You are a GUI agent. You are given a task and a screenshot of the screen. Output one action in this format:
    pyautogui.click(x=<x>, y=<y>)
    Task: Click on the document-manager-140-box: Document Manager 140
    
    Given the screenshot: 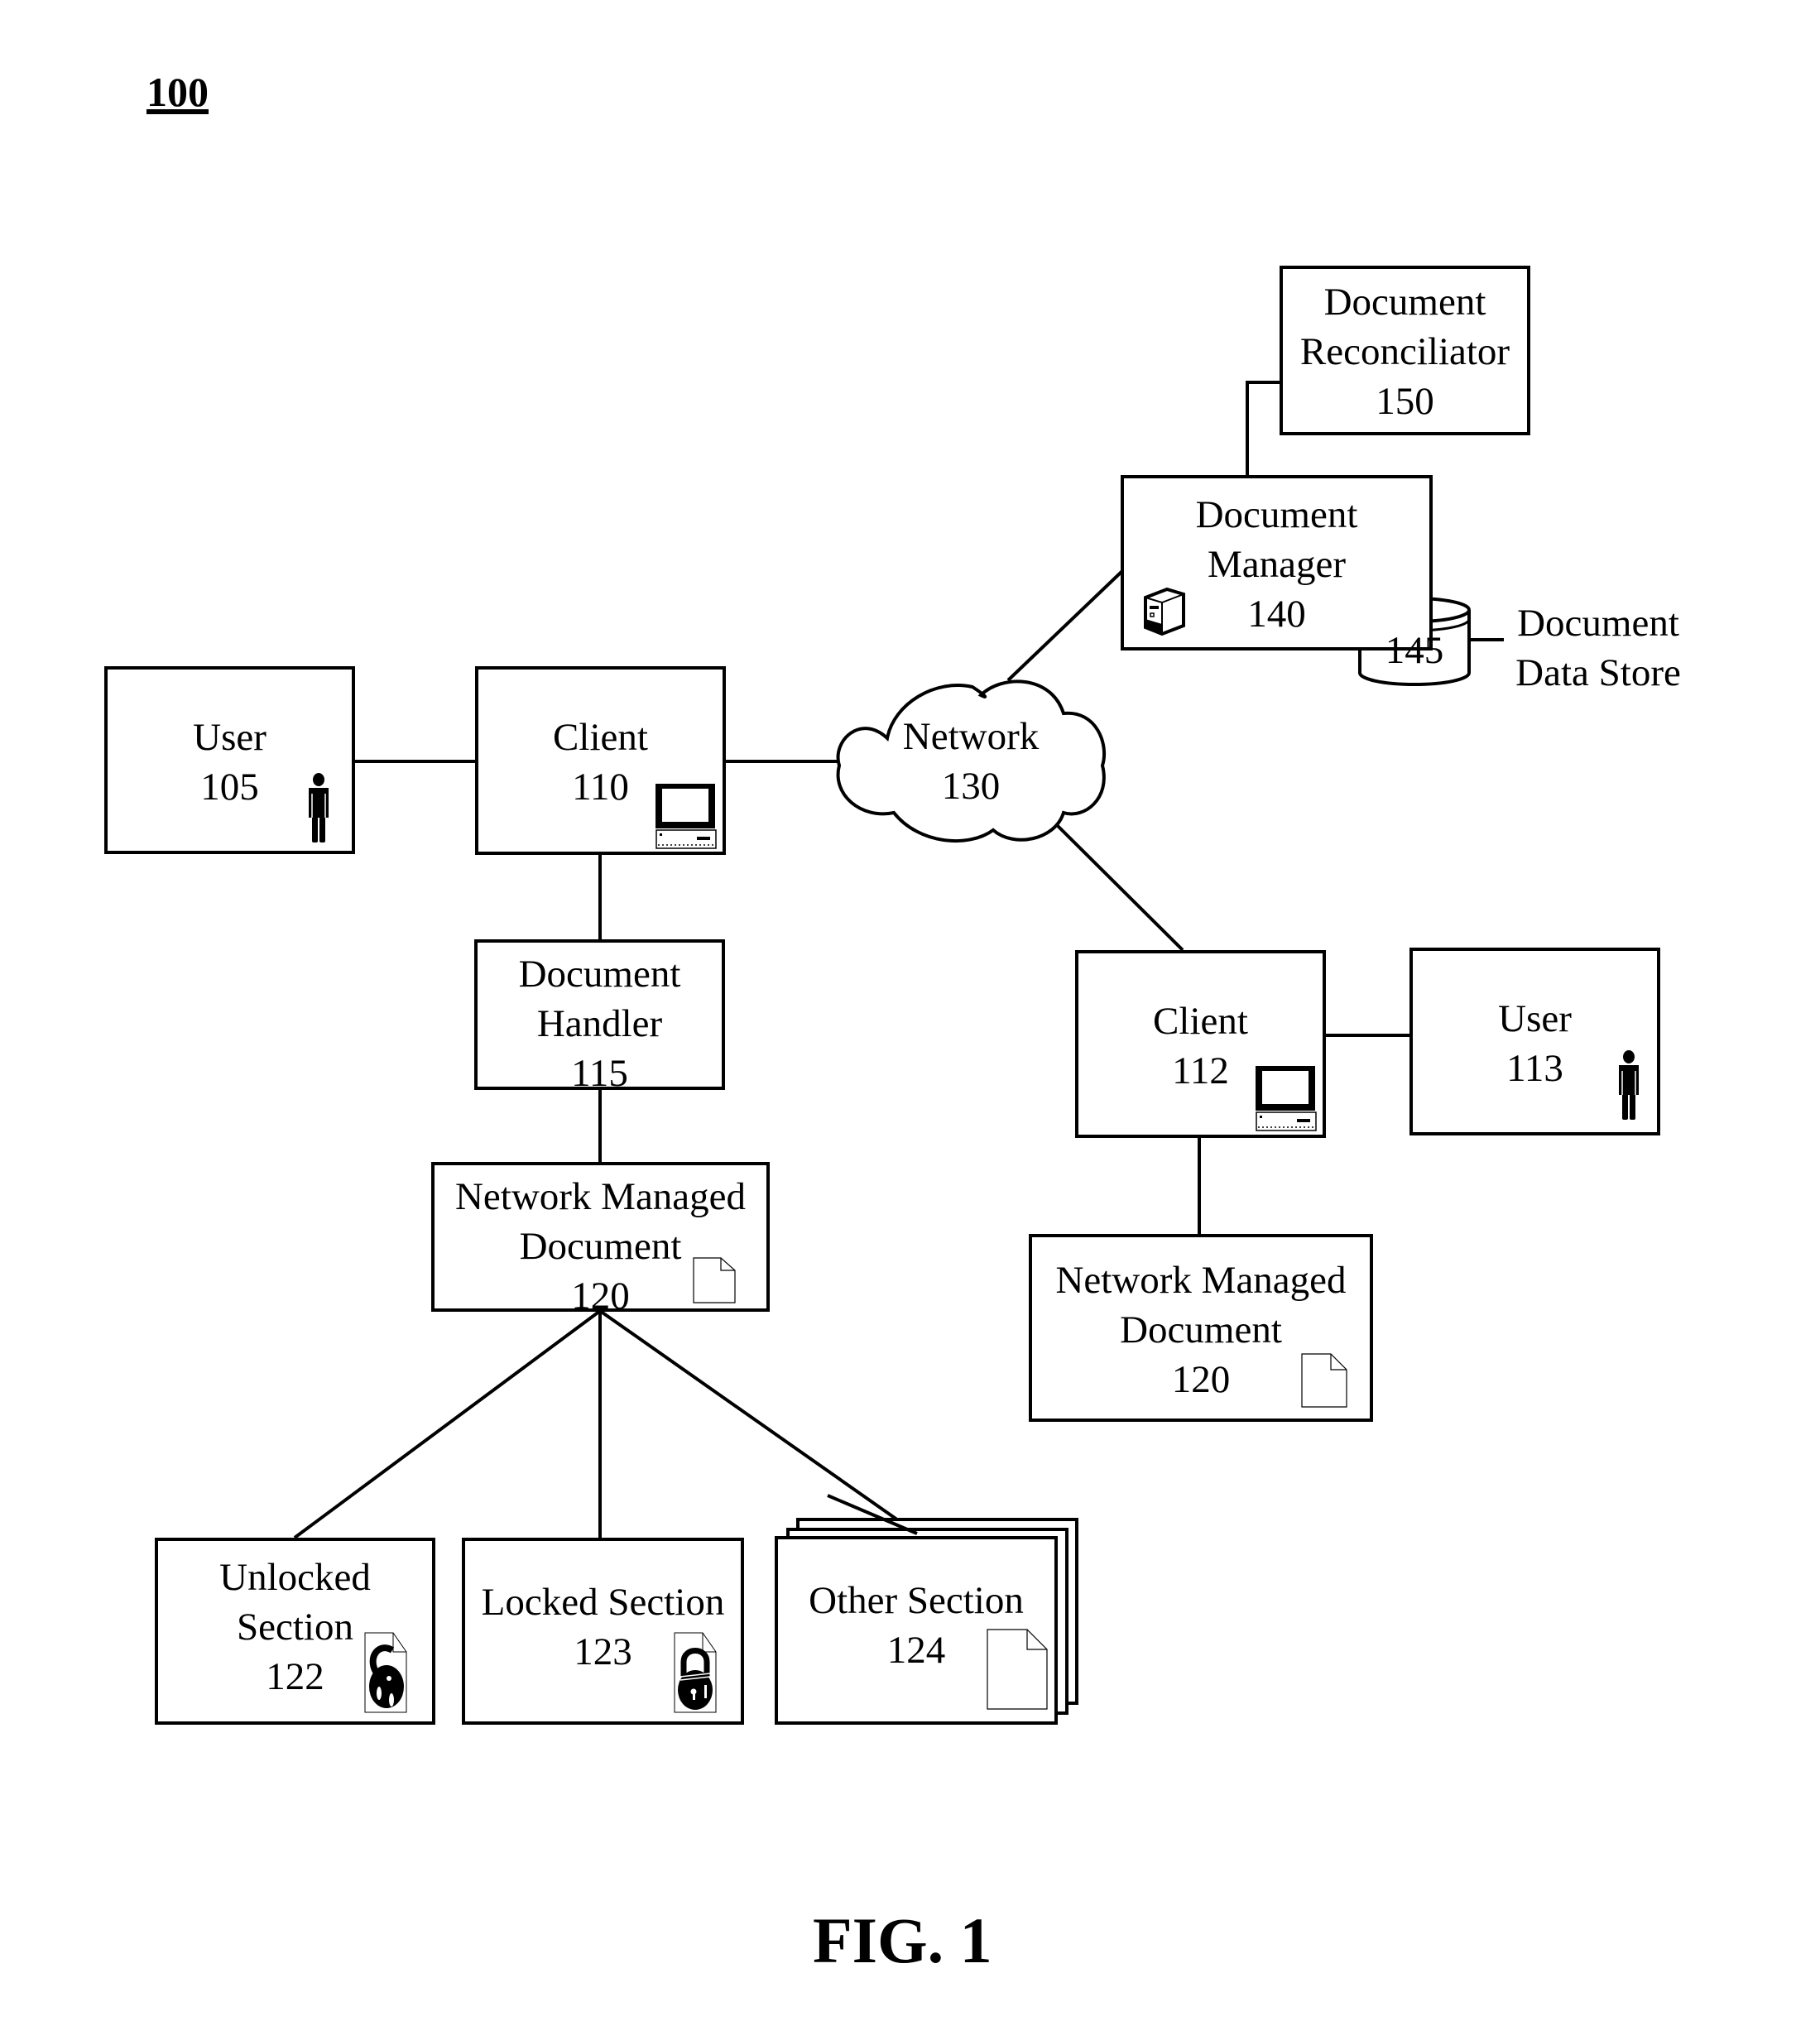 What is the action you would take?
    pyautogui.click(x=1277, y=562)
    